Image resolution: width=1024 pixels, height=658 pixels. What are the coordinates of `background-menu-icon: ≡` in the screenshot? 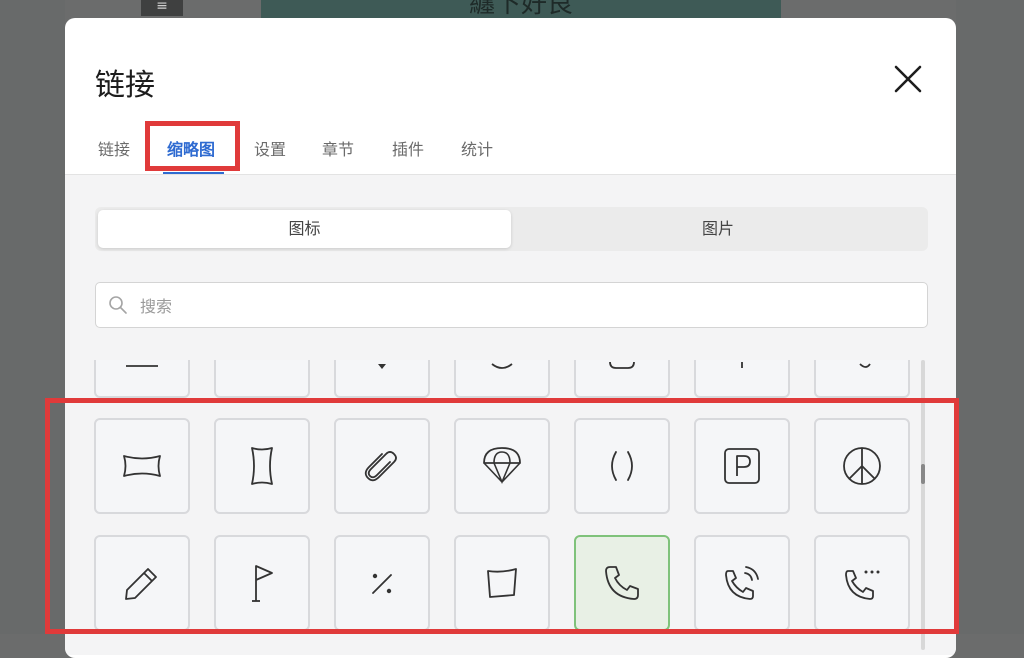 It's located at (162, 8).